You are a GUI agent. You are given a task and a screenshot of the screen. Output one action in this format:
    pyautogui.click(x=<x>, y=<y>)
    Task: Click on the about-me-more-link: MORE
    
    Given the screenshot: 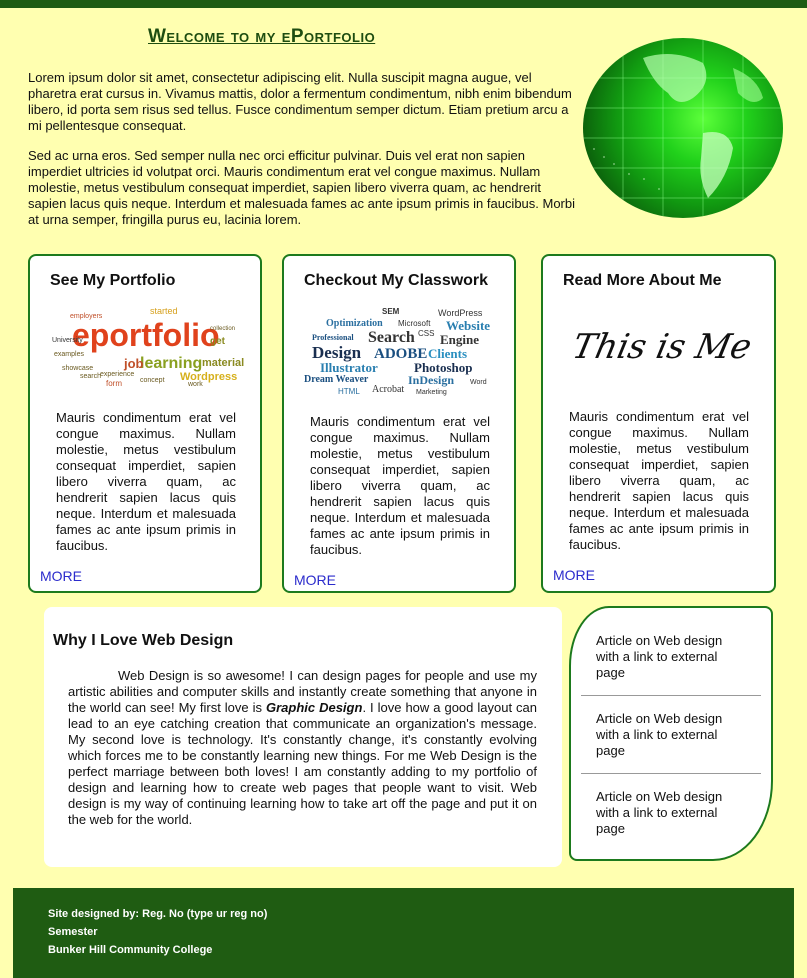 What is the action you would take?
    pyautogui.click(x=574, y=575)
    